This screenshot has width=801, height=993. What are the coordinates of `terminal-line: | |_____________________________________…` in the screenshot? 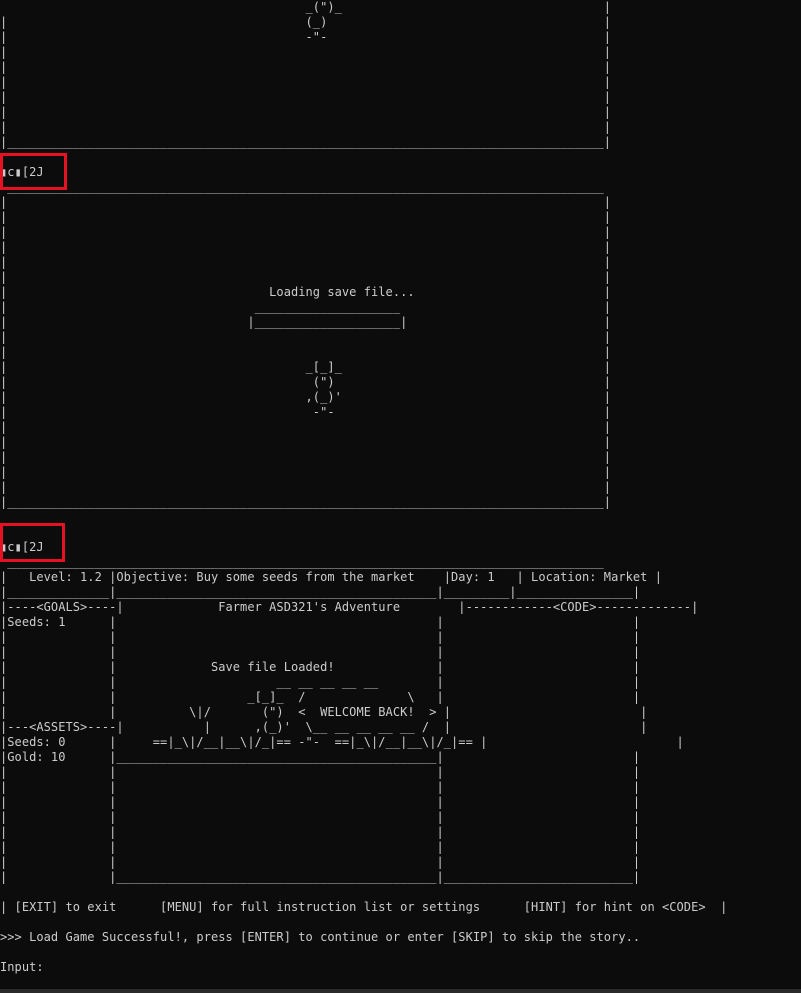 It's located at (320, 877).